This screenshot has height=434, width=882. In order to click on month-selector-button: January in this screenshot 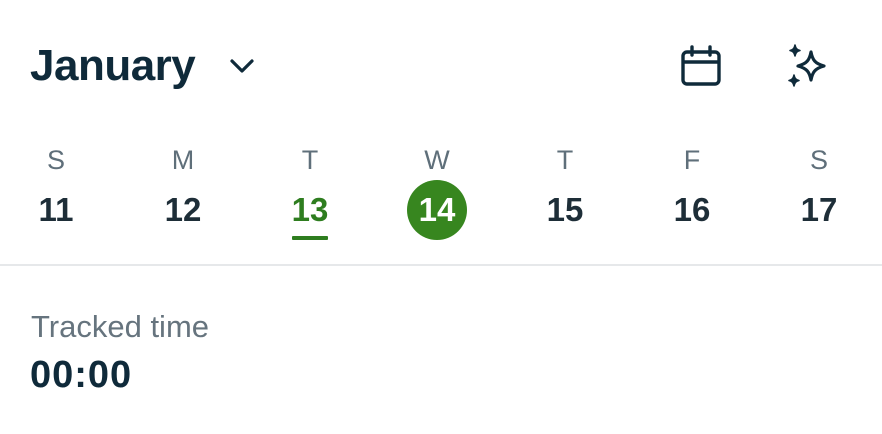, I will do `click(143, 66)`.